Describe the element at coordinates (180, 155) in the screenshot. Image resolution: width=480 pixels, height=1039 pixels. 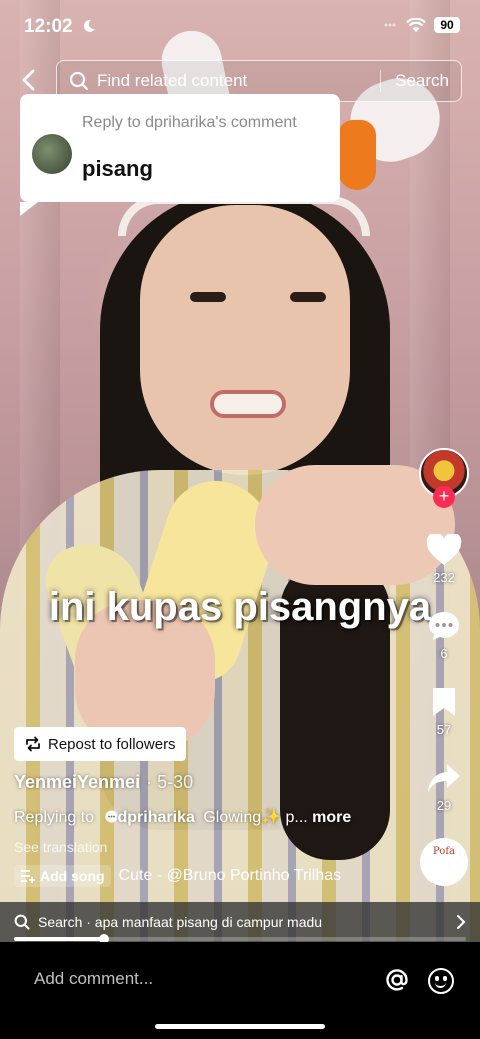
I see `reply-comment-card: Reply to dpriharika's comment pisang` at that location.